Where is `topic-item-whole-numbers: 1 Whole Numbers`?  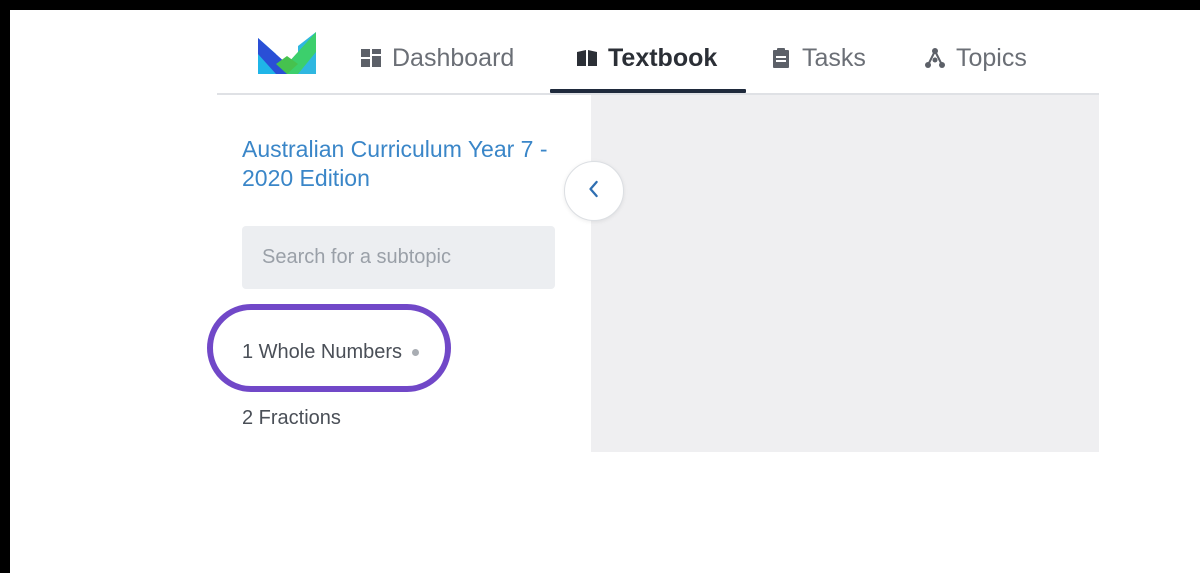
topic-item-whole-numbers: 1 Whole Numbers is located at coordinates (331, 352).